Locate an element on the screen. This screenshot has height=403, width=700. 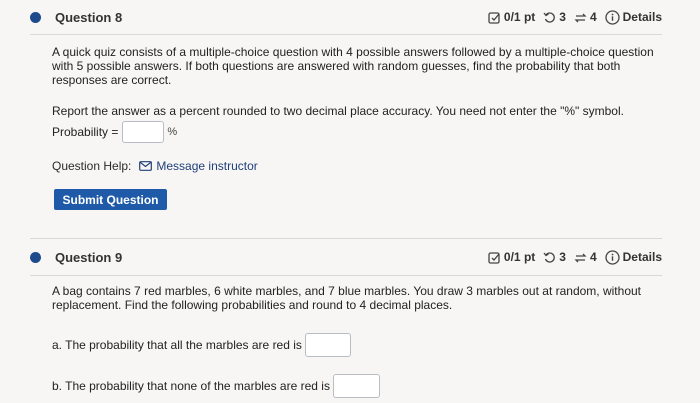
message-instructor-link: Message instructor is located at coordinates (198, 166).